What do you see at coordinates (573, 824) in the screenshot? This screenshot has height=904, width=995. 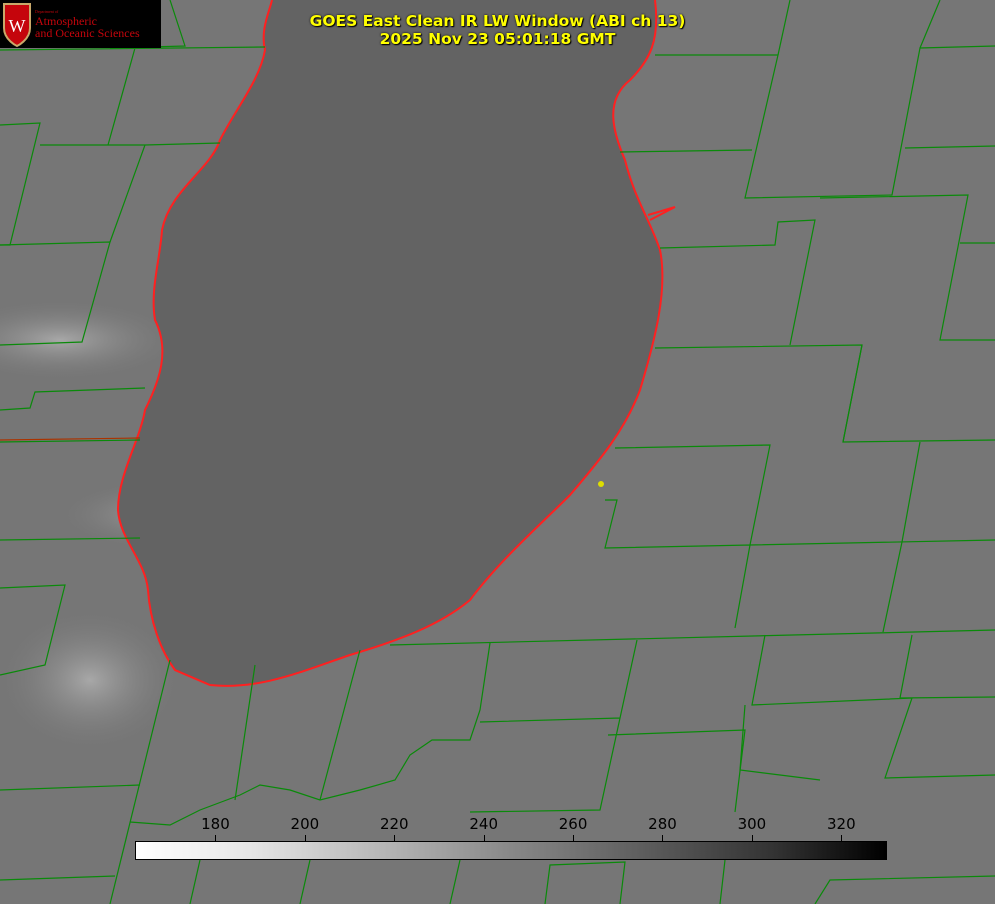 I see `colorbar-tick-label: 260` at bounding box center [573, 824].